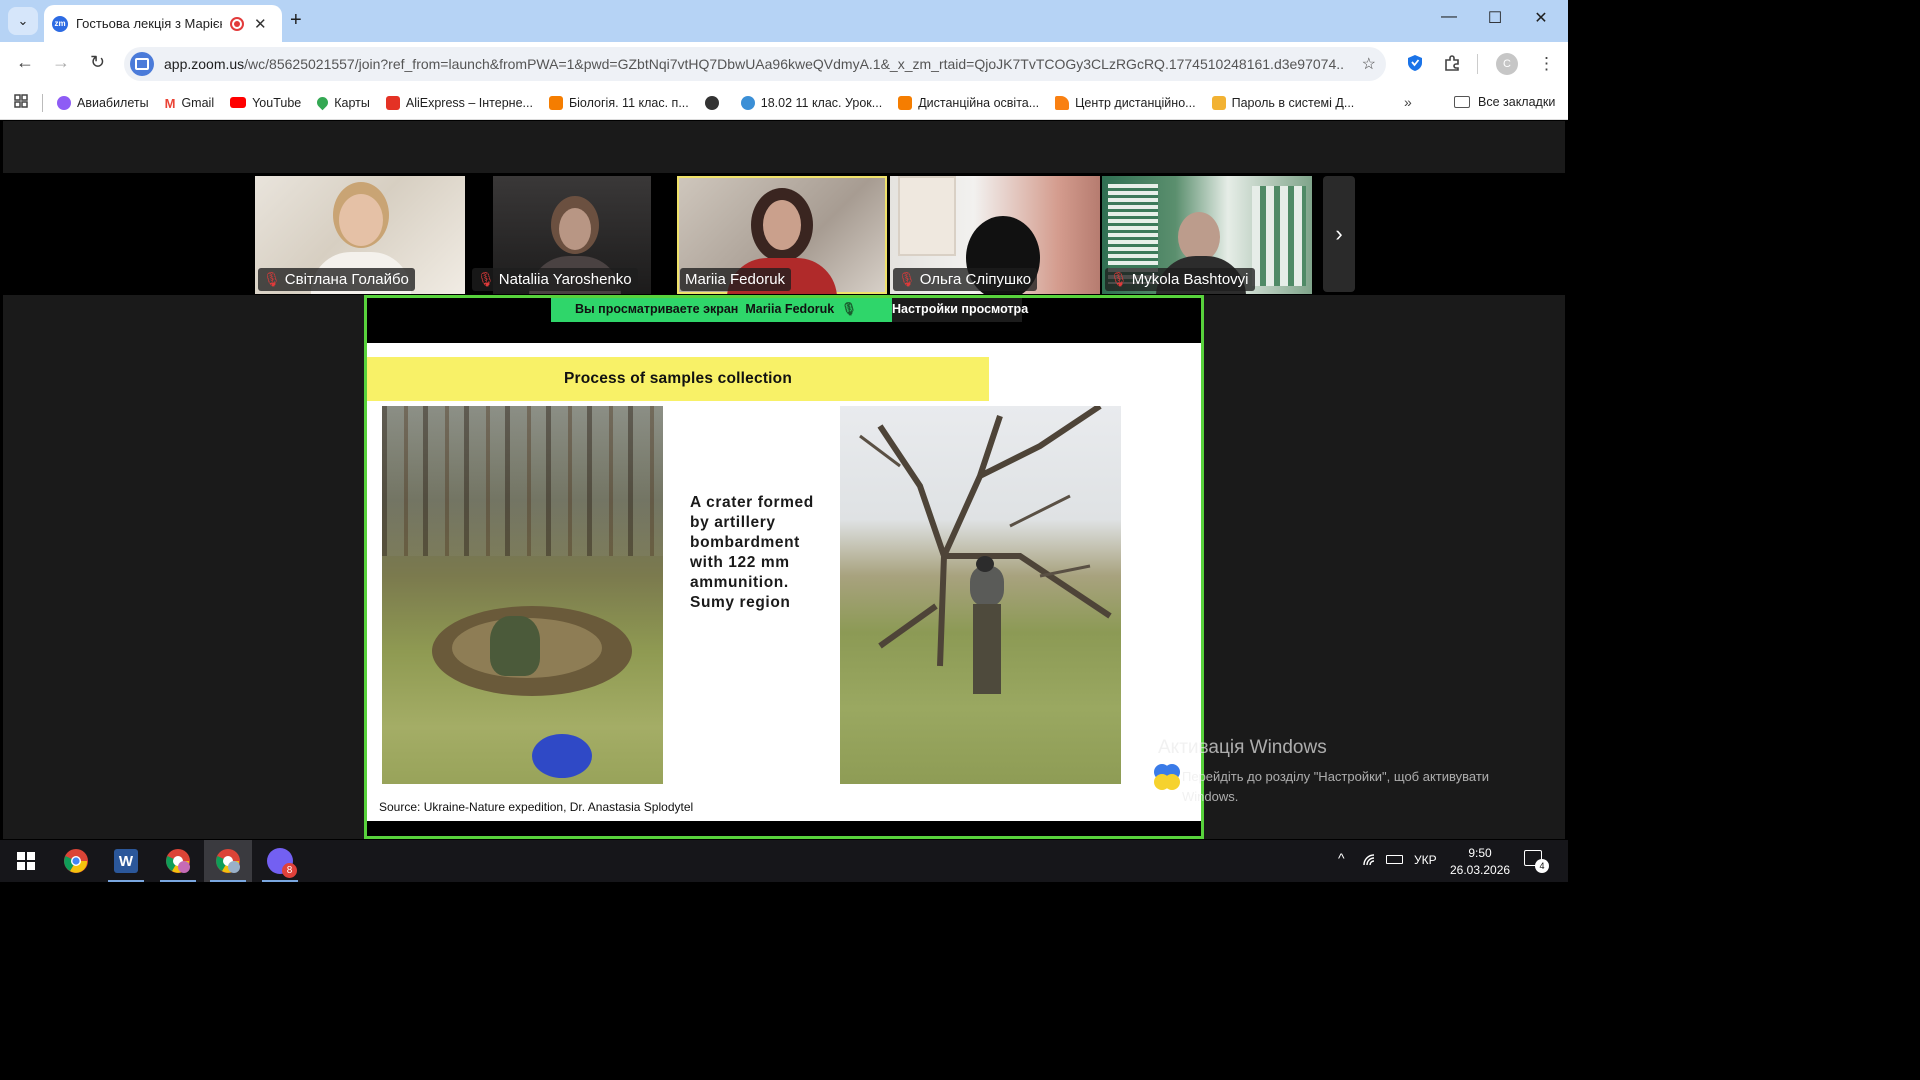  I want to click on tab-title: Гостьова лекція з Марією, so click(149, 23).